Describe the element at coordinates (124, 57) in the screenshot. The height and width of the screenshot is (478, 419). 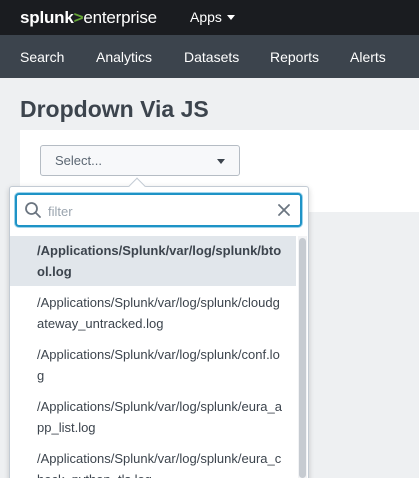
I see `nav-item-analytics: Analytics` at that location.